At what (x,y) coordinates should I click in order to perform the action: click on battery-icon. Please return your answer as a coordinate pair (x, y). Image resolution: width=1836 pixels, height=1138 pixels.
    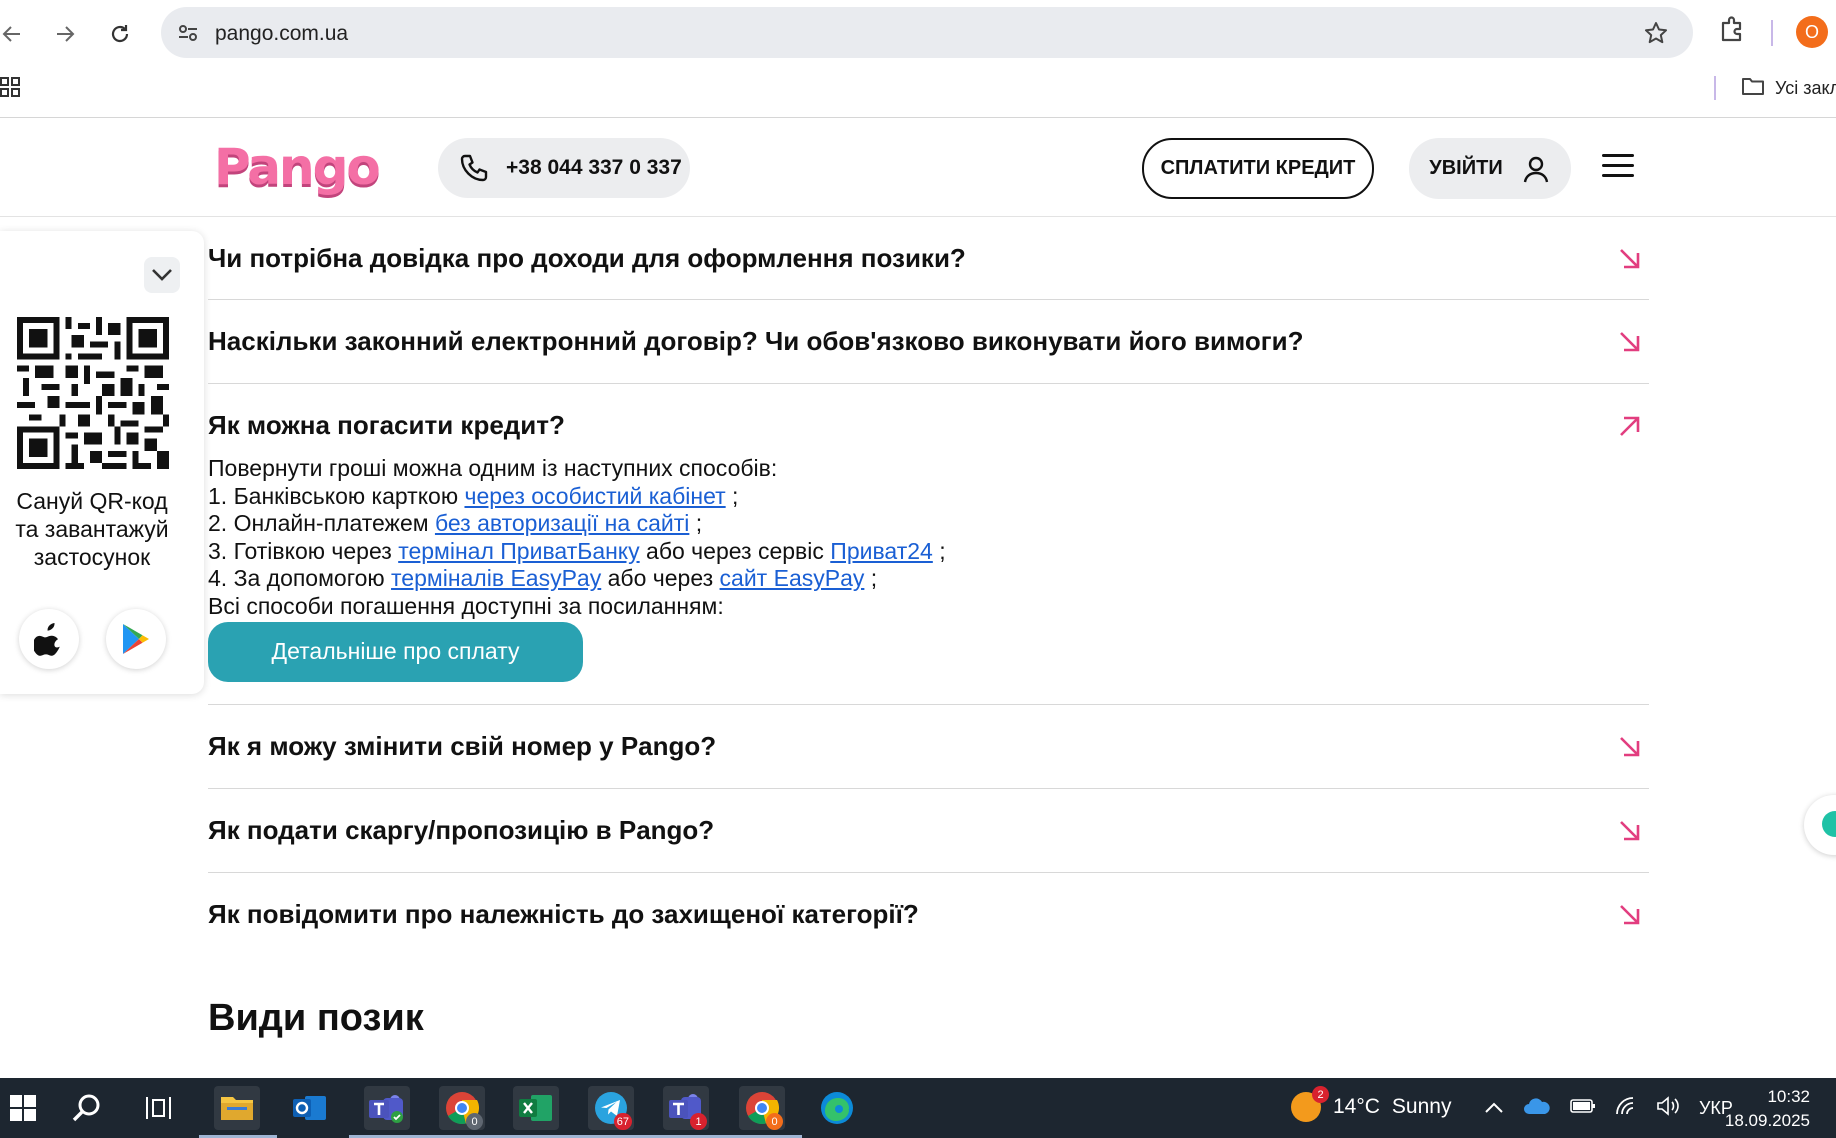
    Looking at the image, I should click on (1583, 1108).